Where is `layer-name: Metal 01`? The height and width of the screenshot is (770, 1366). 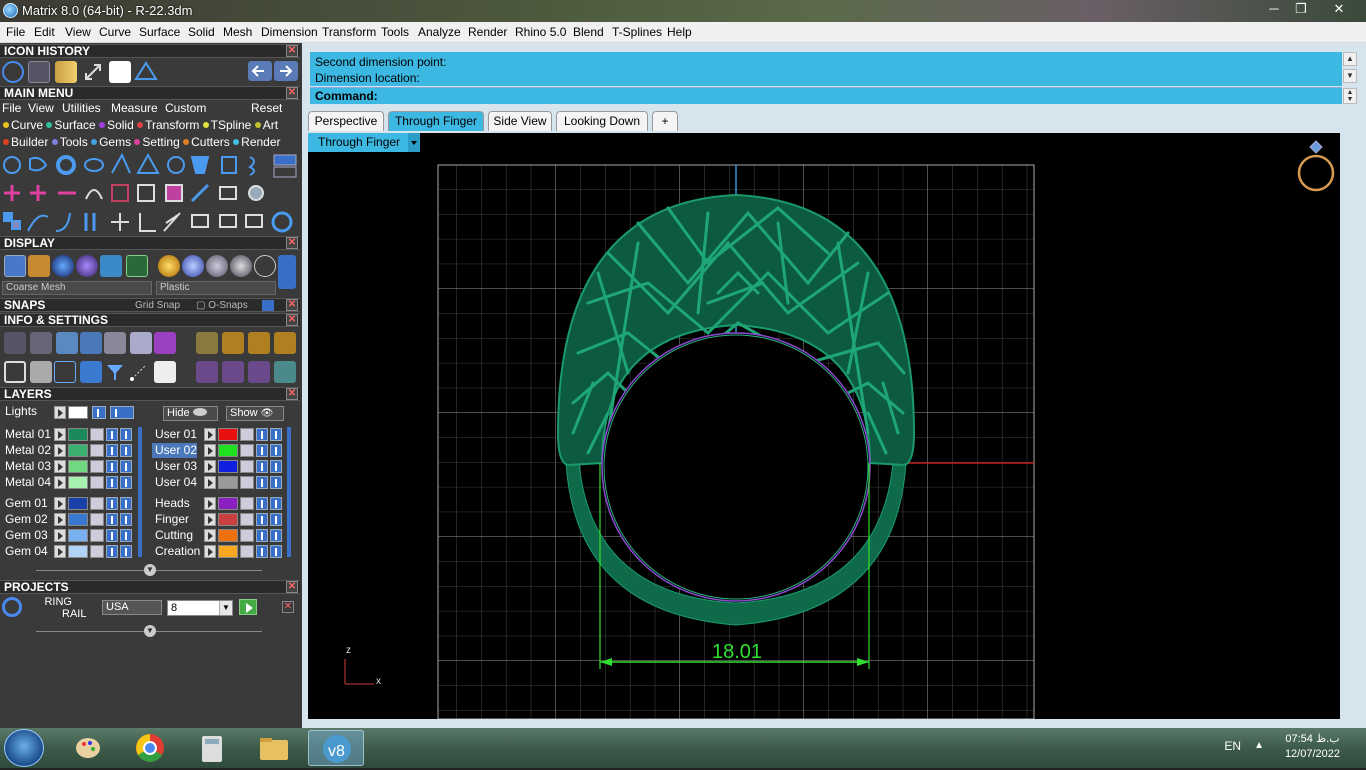
layer-name: Metal 01 is located at coordinates (26, 434).